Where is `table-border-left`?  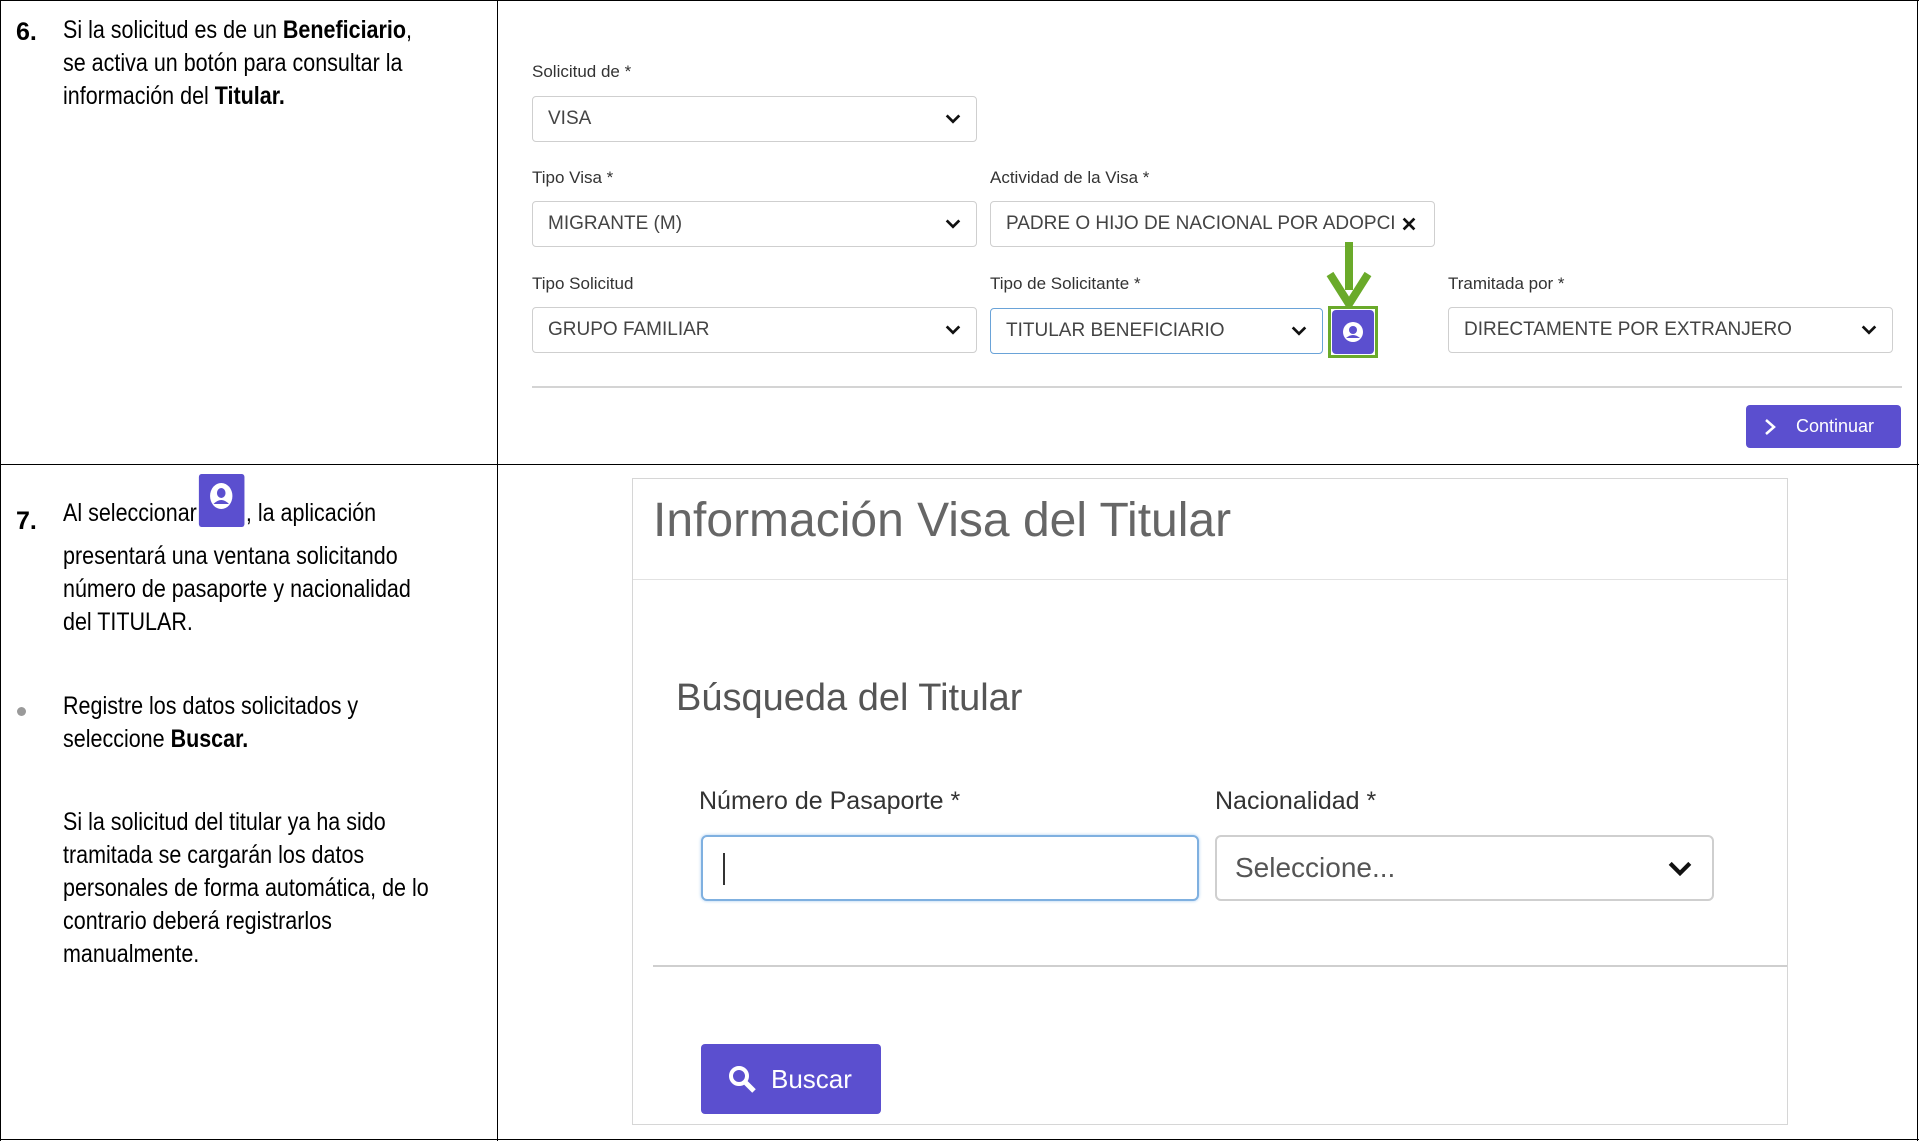
table-border-left is located at coordinates (0, 570).